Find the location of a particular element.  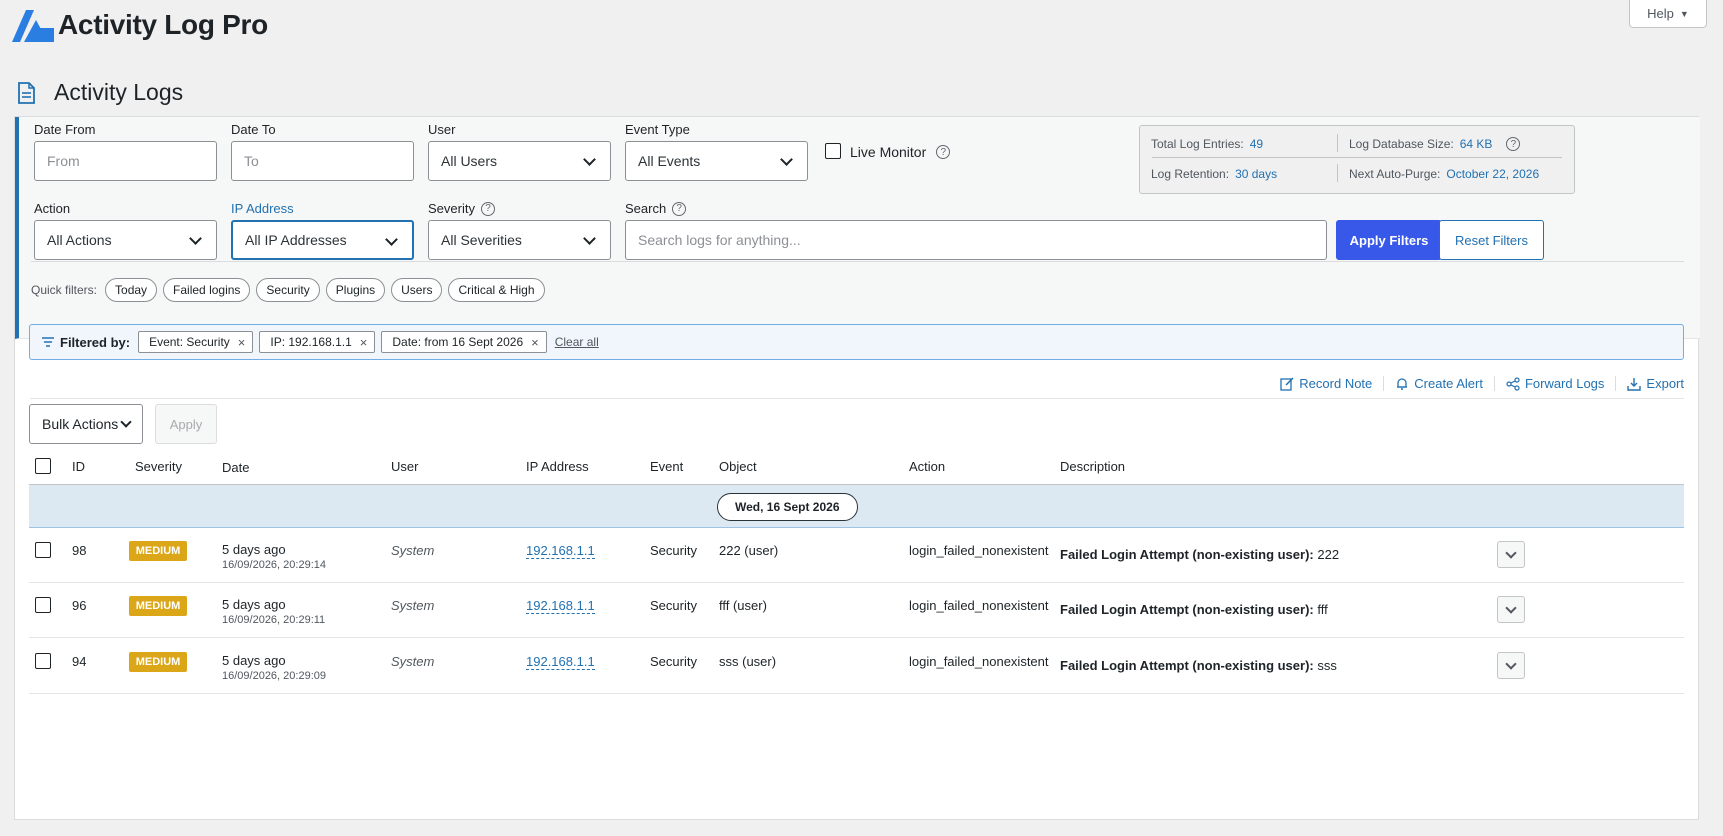

help-button: Help ▼ is located at coordinates (1668, 14).